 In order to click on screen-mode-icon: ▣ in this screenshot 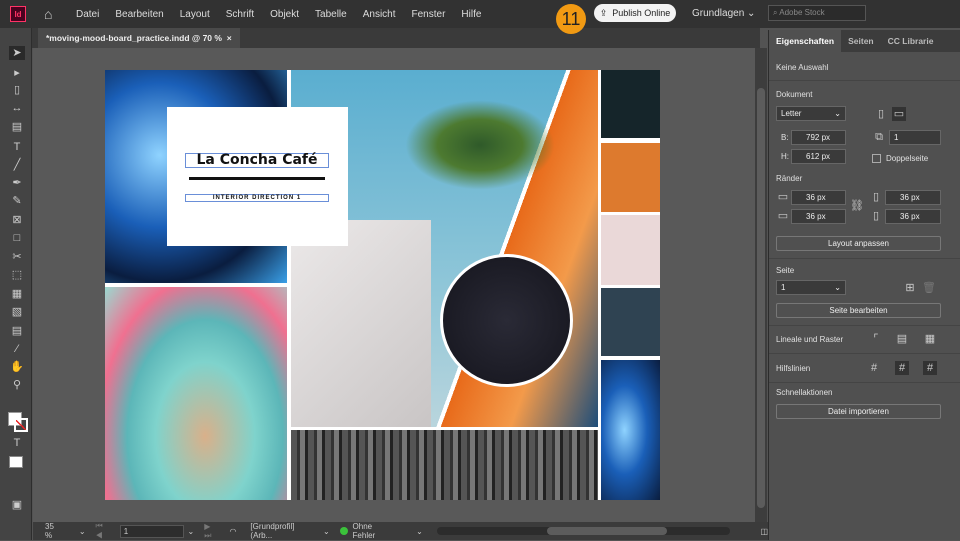, I will do `click(17, 505)`.